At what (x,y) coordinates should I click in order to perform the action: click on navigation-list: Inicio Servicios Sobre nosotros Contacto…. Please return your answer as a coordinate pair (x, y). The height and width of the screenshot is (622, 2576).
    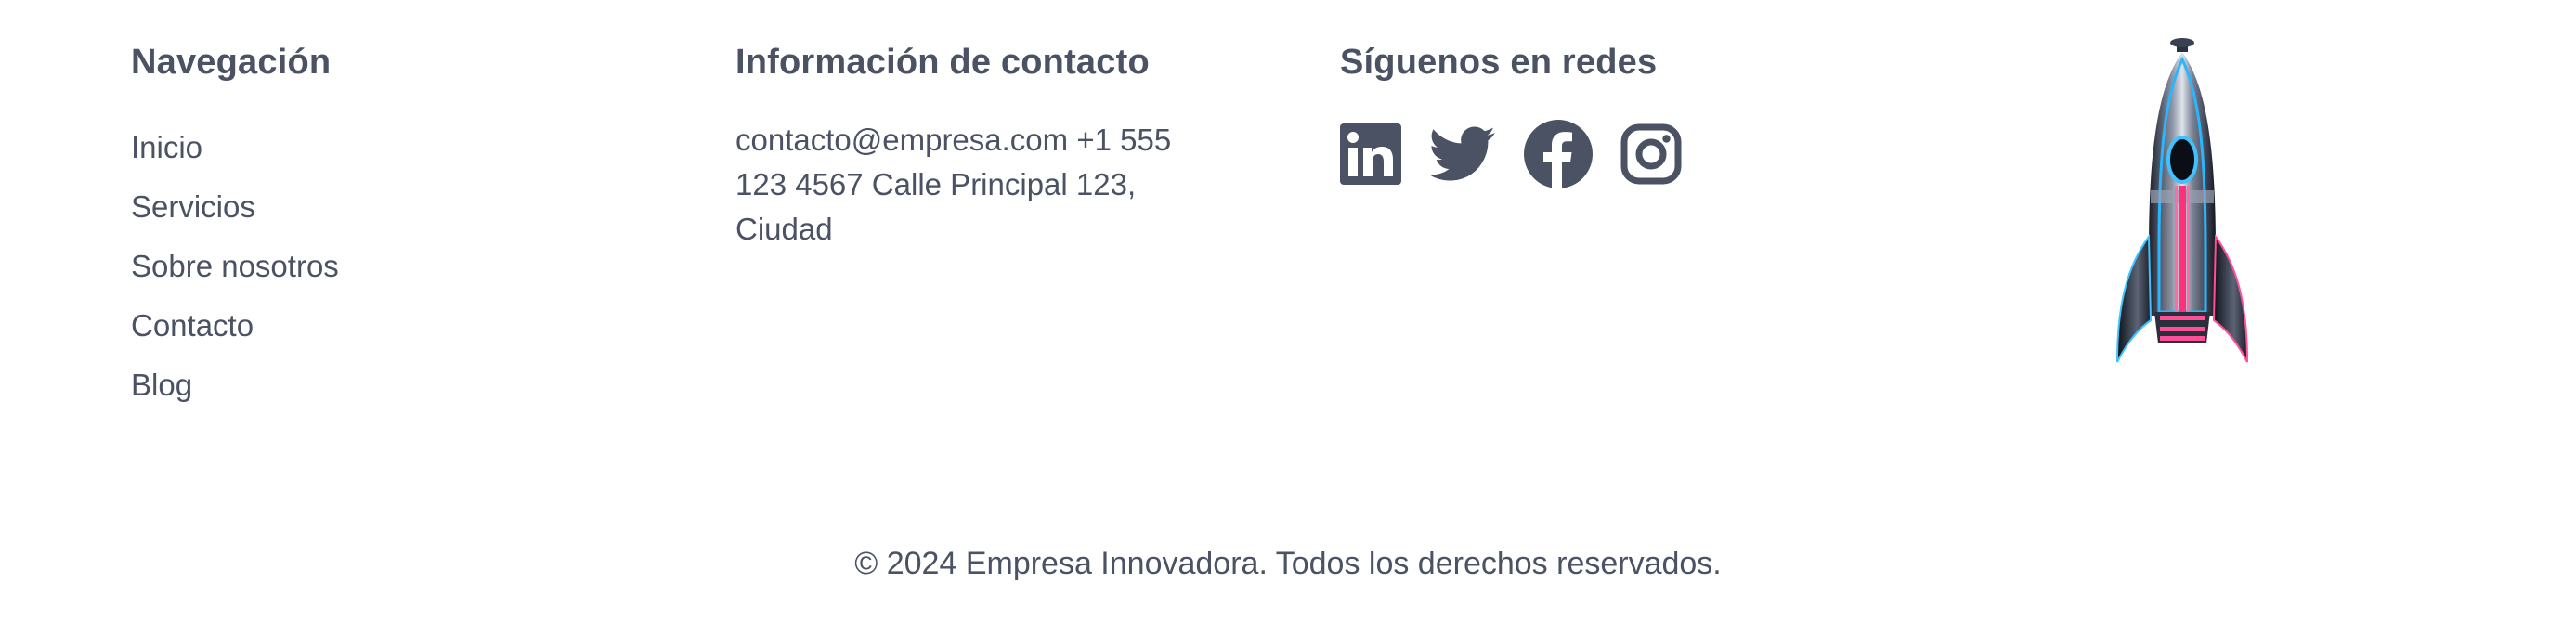
    Looking at the image, I should click on (235, 266).